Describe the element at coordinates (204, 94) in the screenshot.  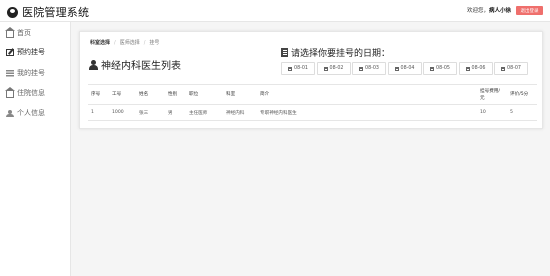
I see `column-header: 职位` at that location.